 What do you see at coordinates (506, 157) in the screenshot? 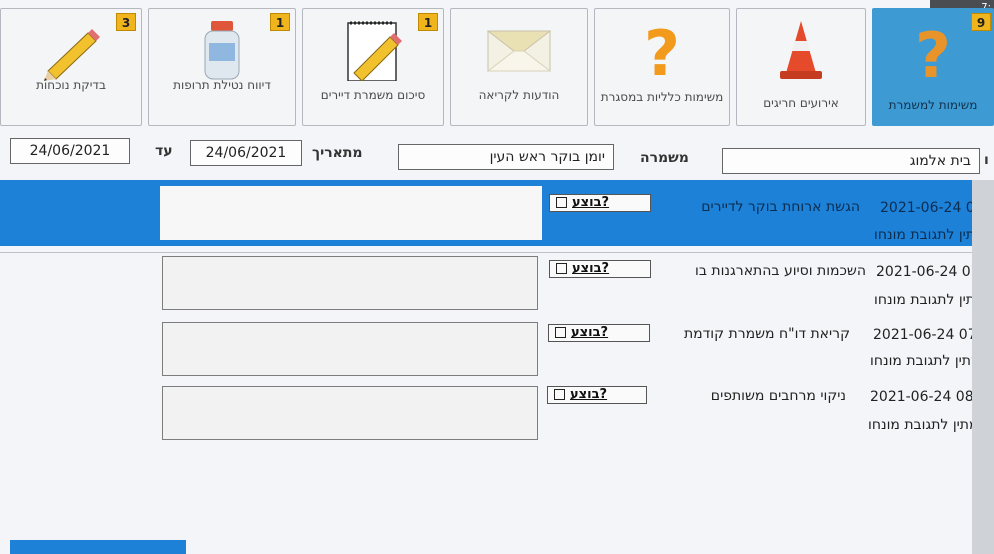
I see `shift-select: יומן בוקר ראש העין` at bounding box center [506, 157].